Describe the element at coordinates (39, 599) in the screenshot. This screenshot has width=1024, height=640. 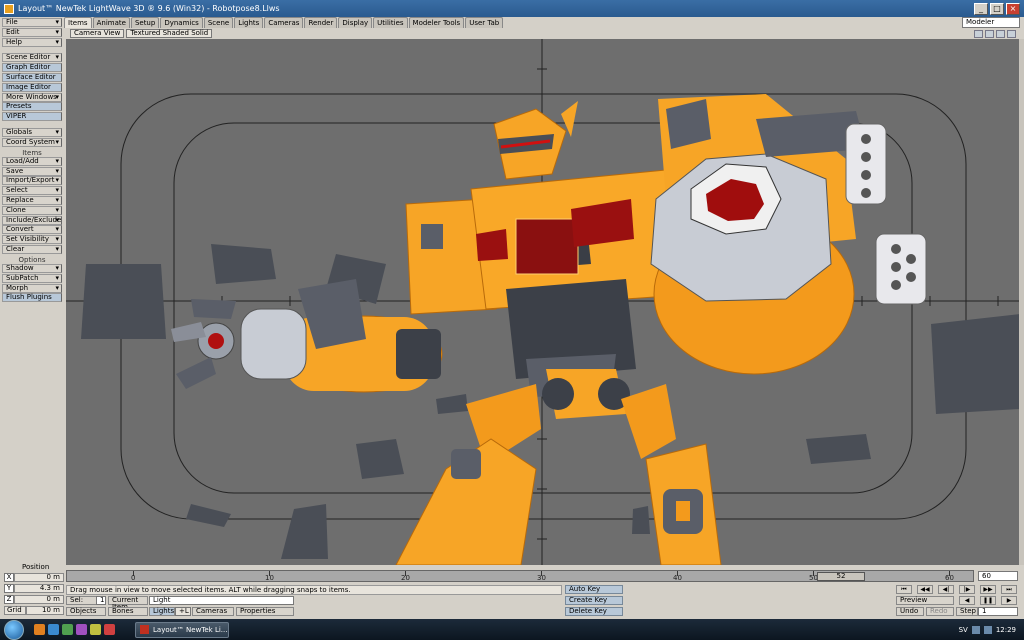
I see `z-value-field: 0 m` at that location.